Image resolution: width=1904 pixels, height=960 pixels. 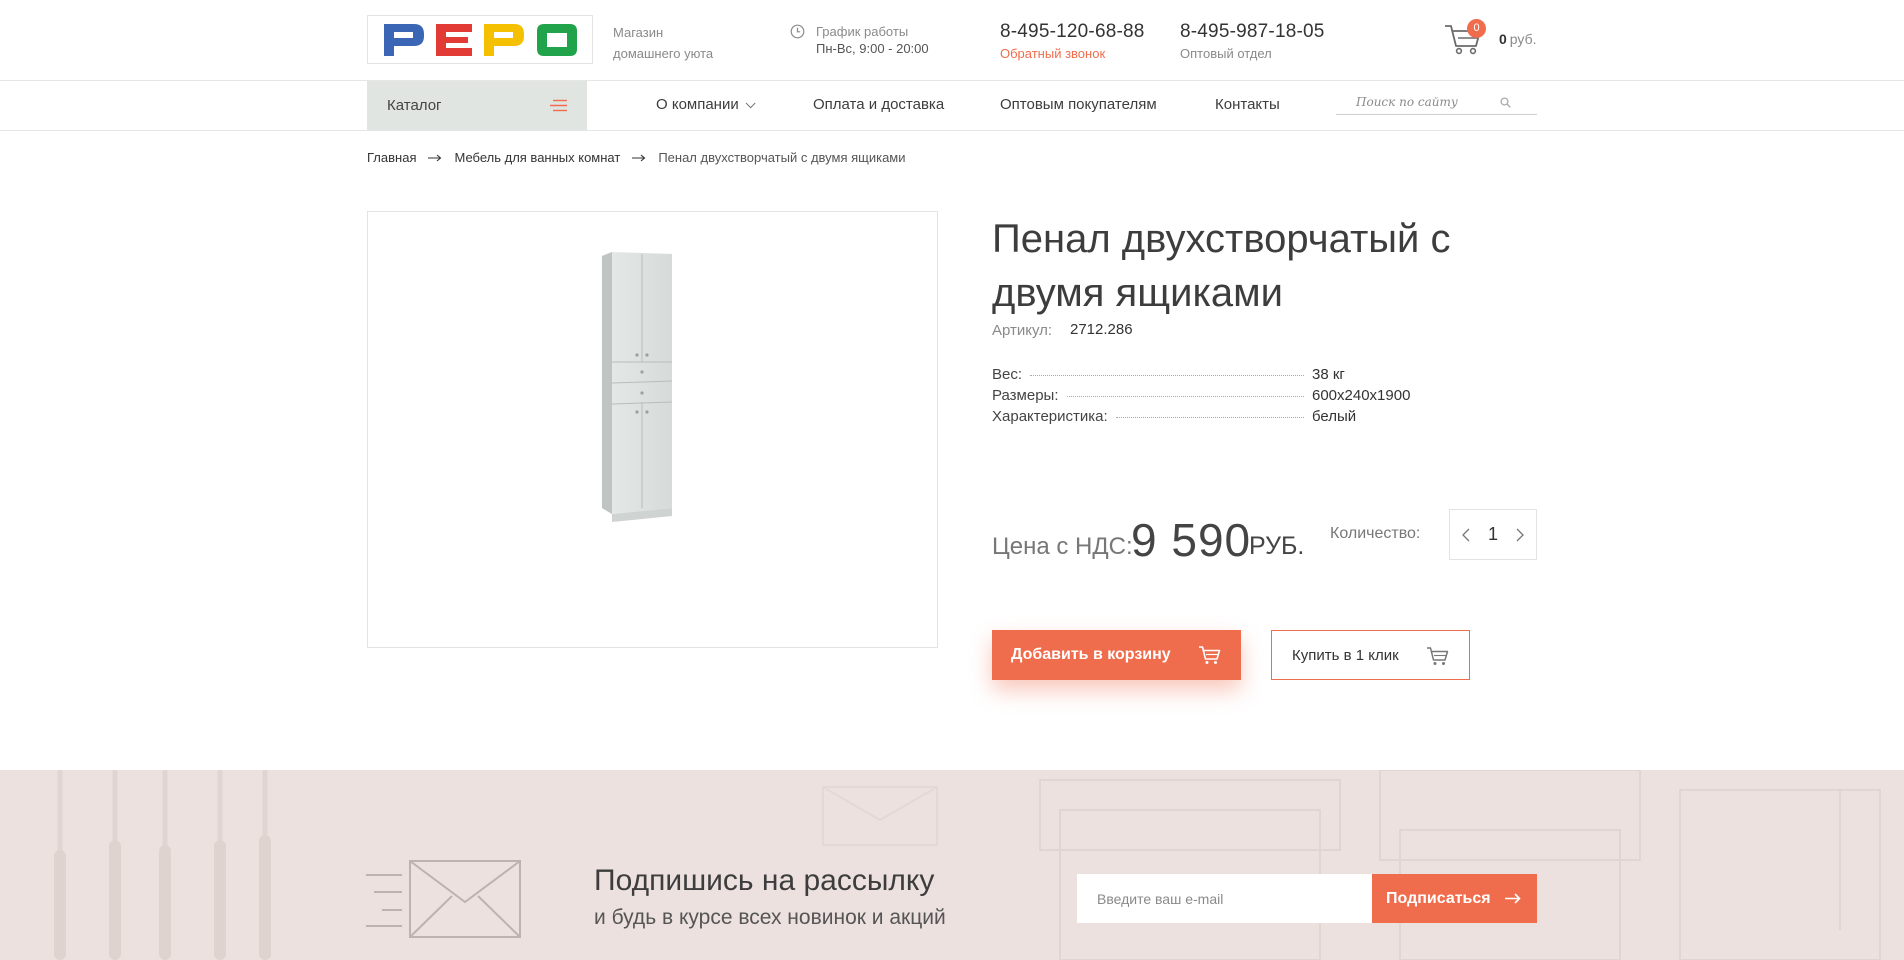 What do you see at coordinates (558, 105) in the screenshot?
I see `menu-lines-icon` at bounding box center [558, 105].